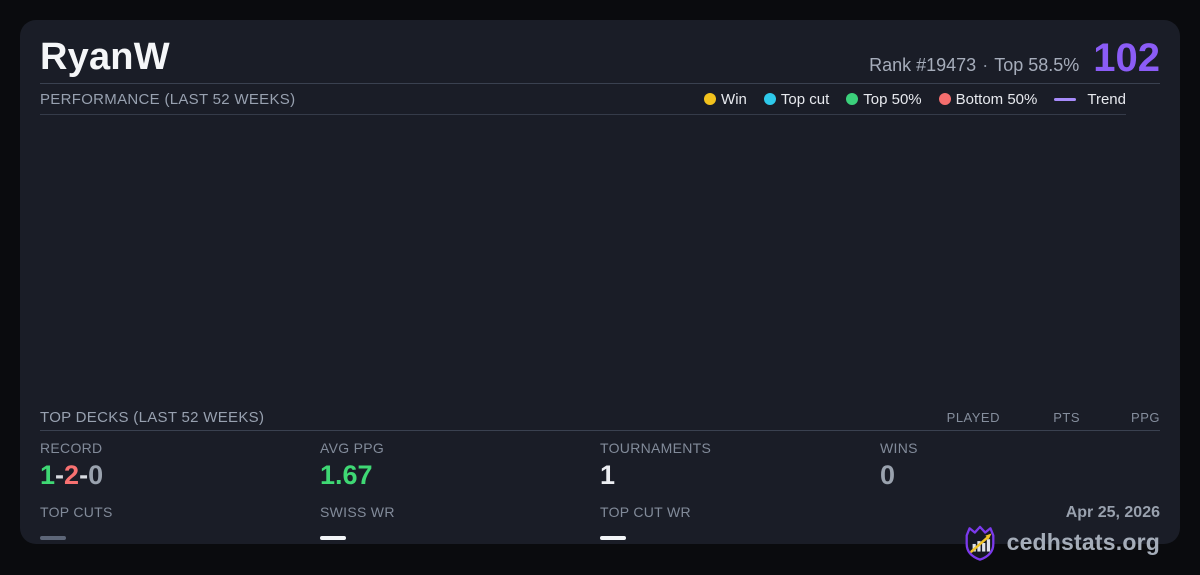 The width and height of the screenshot is (1200, 575). What do you see at coordinates (1040, 417) in the screenshot?
I see `top-decks-column-headers: PLAYED PTS PPG` at bounding box center [1040, 417].